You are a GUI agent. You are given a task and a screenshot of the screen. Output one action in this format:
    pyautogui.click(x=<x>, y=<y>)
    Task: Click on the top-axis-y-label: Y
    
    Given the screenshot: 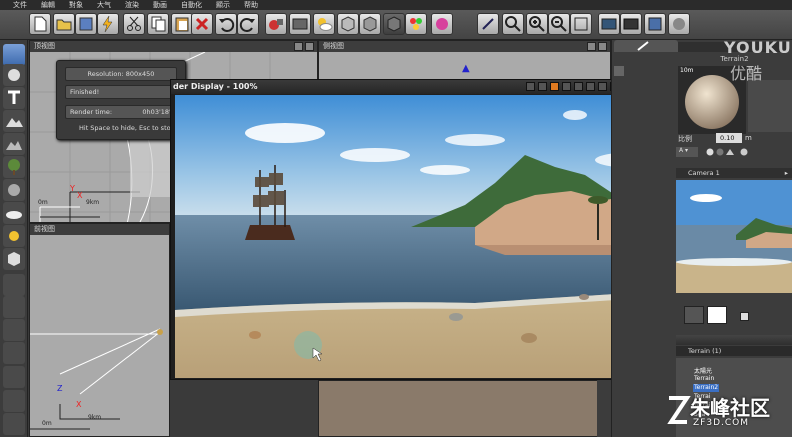 What is the action you would take?
    pyautogui.click(x=72, y=188)
    